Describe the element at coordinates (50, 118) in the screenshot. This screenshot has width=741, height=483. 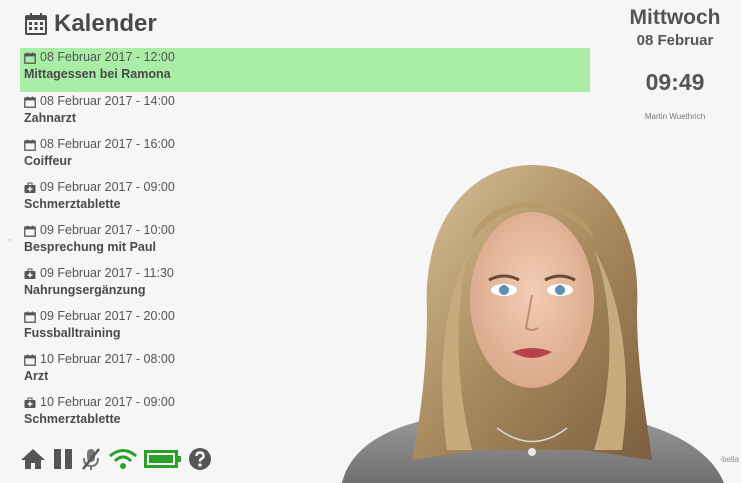
I see `event-title: Zahnarzt` at that location.